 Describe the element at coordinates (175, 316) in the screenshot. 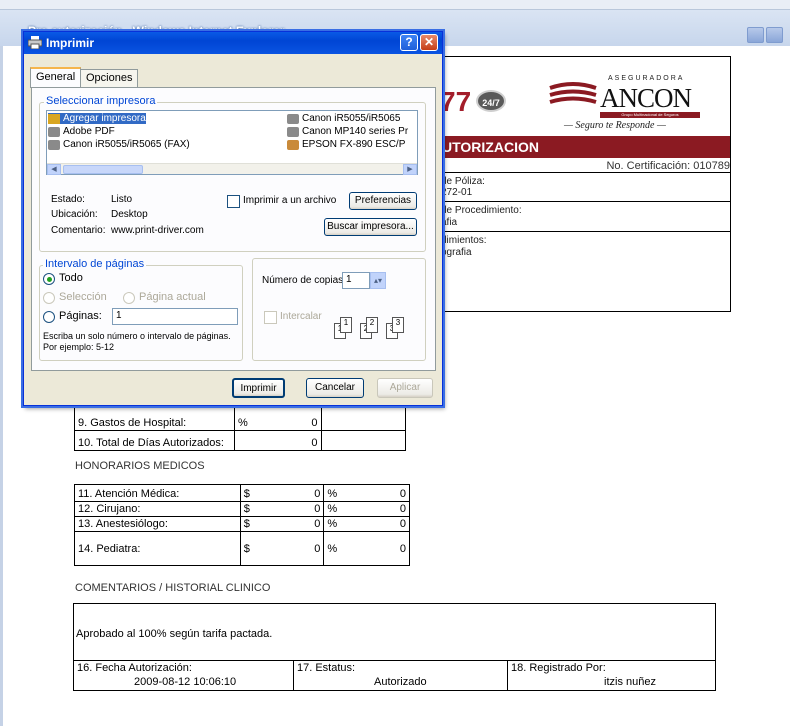

I see `pages-input: 1` at that location.